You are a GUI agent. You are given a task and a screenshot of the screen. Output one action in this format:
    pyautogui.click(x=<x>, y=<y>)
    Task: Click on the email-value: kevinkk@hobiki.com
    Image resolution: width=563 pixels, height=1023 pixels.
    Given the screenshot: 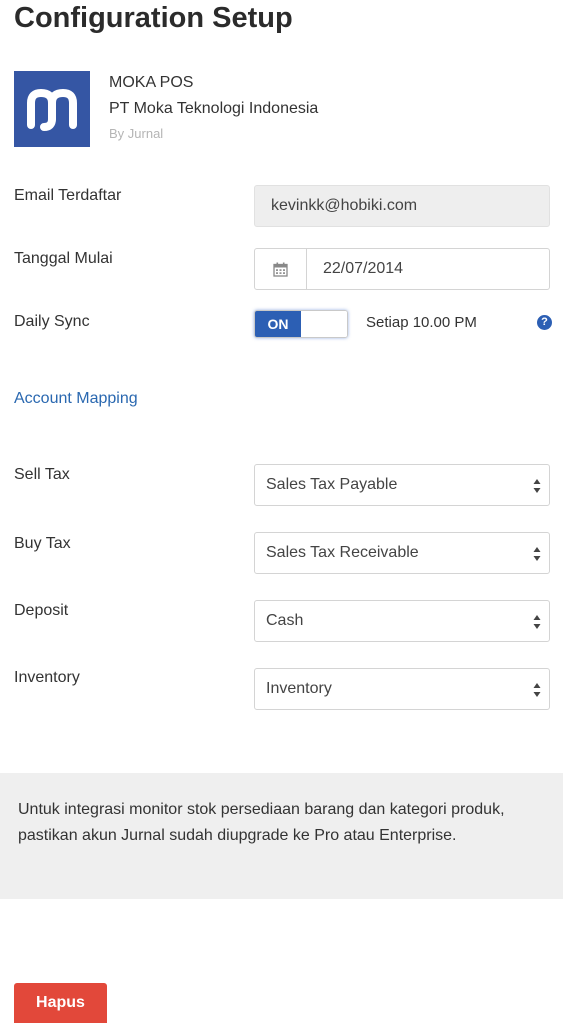 What is the action you would take?
    pyautogui.click(x=344, y=205)
    